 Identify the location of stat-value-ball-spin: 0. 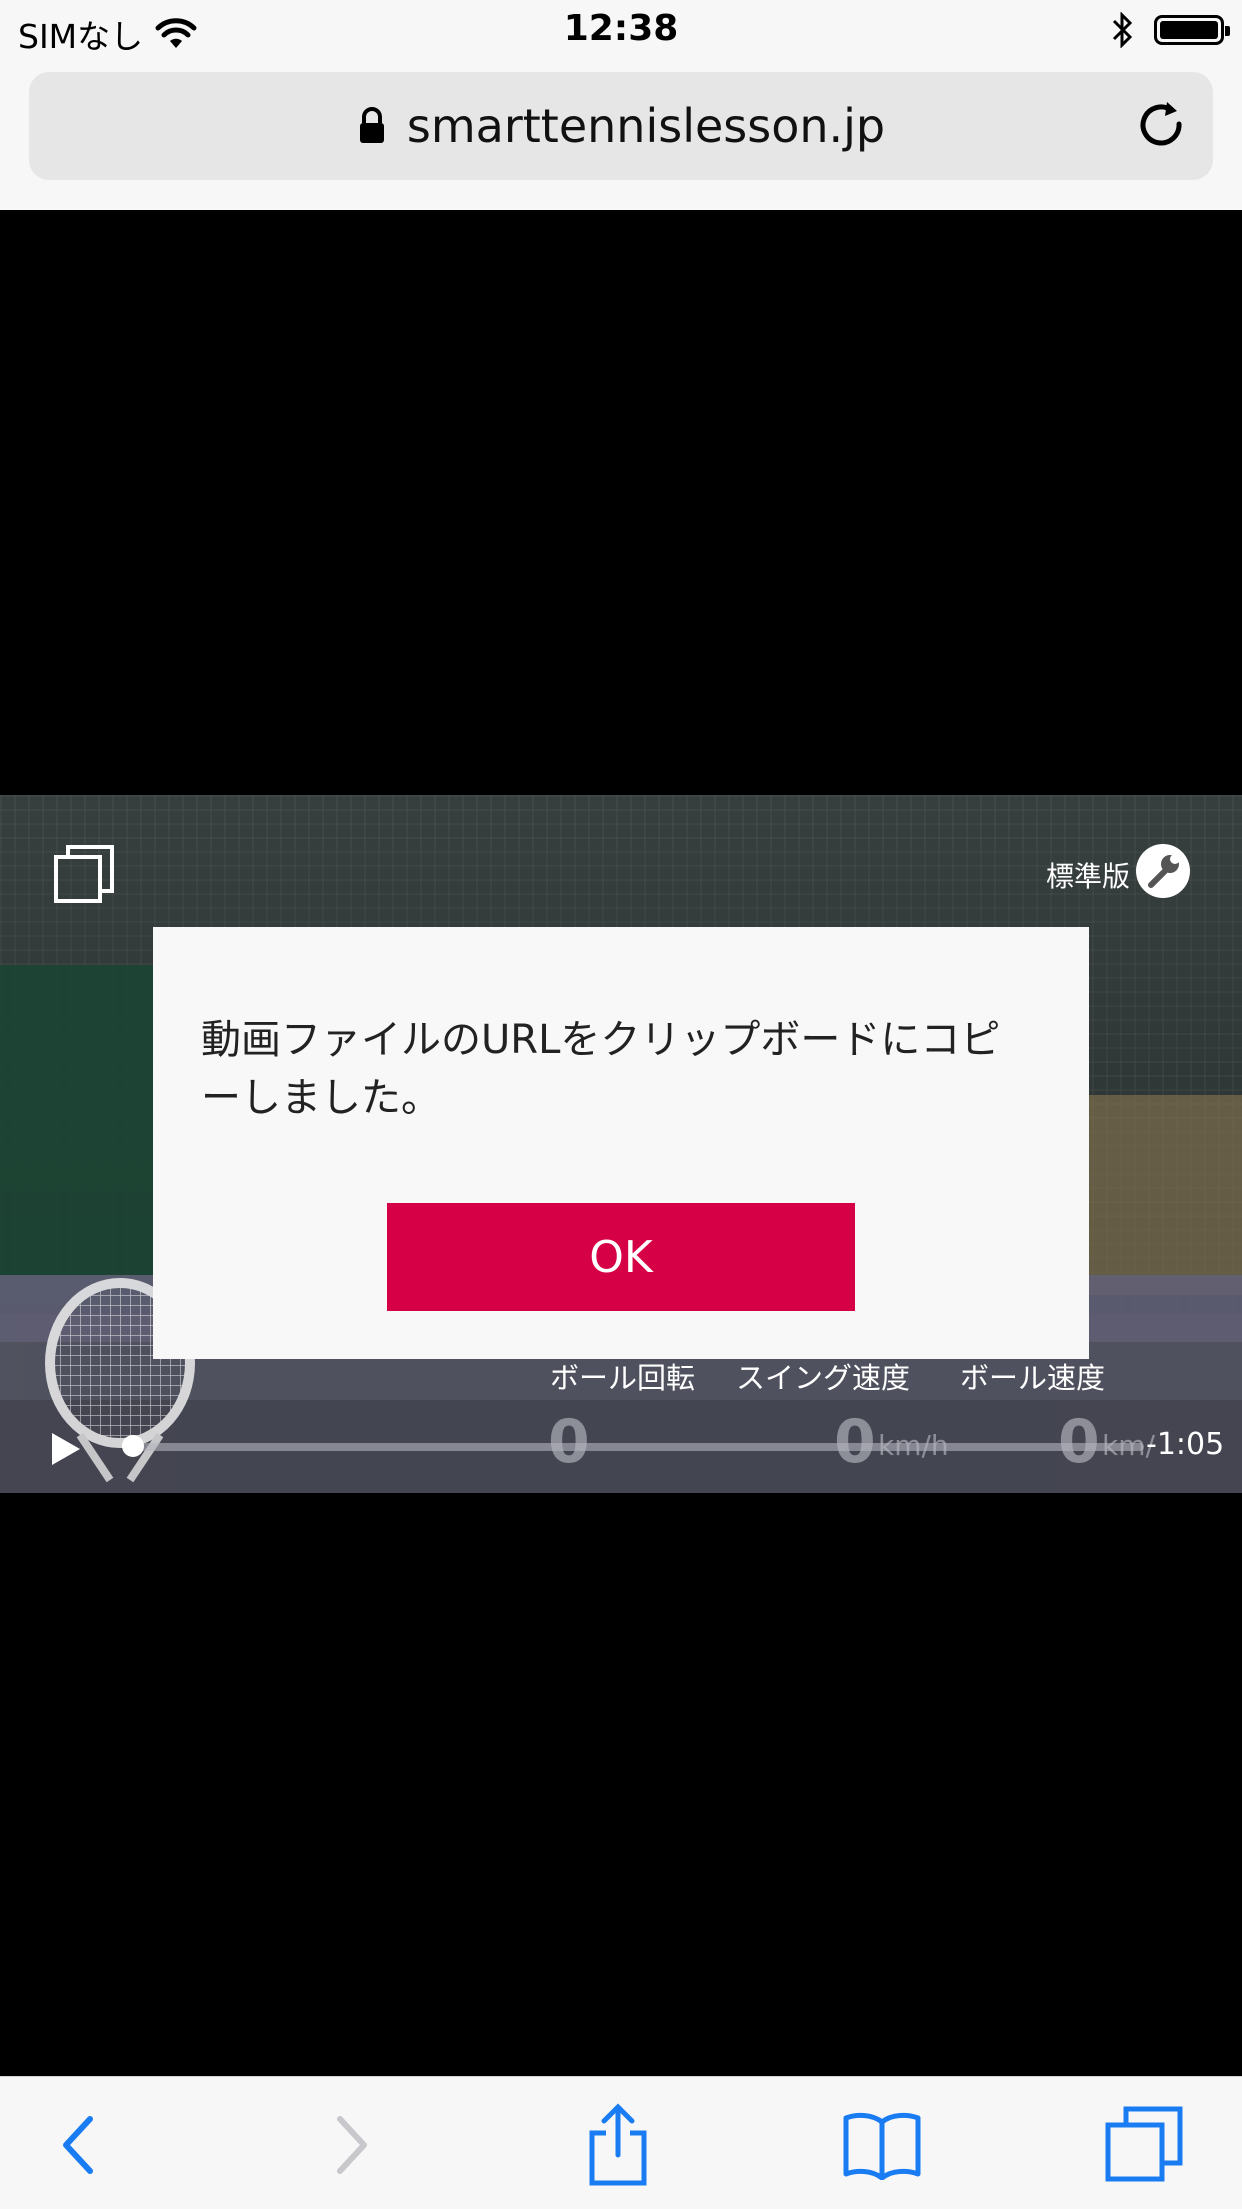
(569, 1442).